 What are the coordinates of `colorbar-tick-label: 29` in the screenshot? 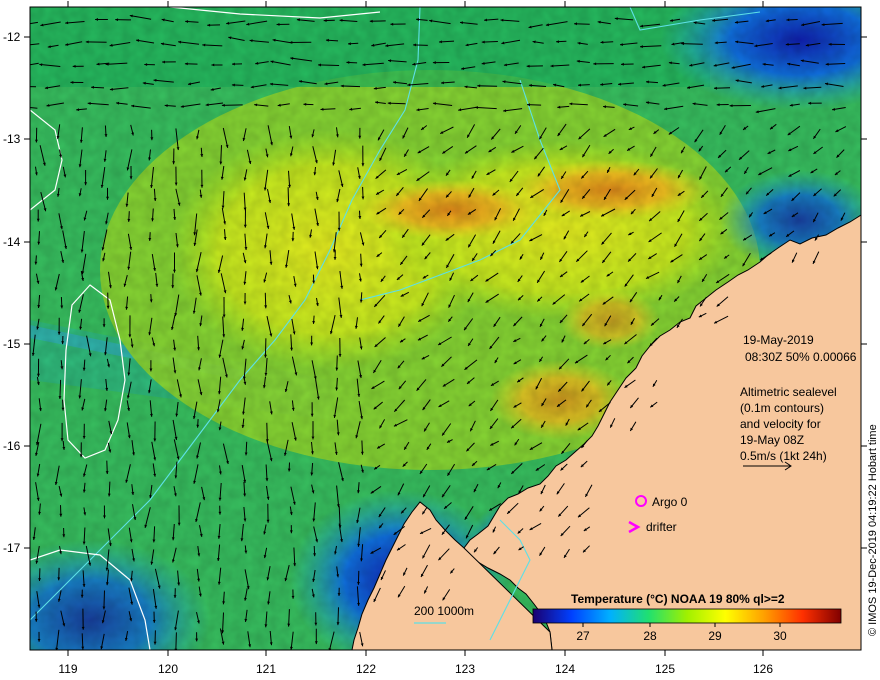 It's located at (715, 636).